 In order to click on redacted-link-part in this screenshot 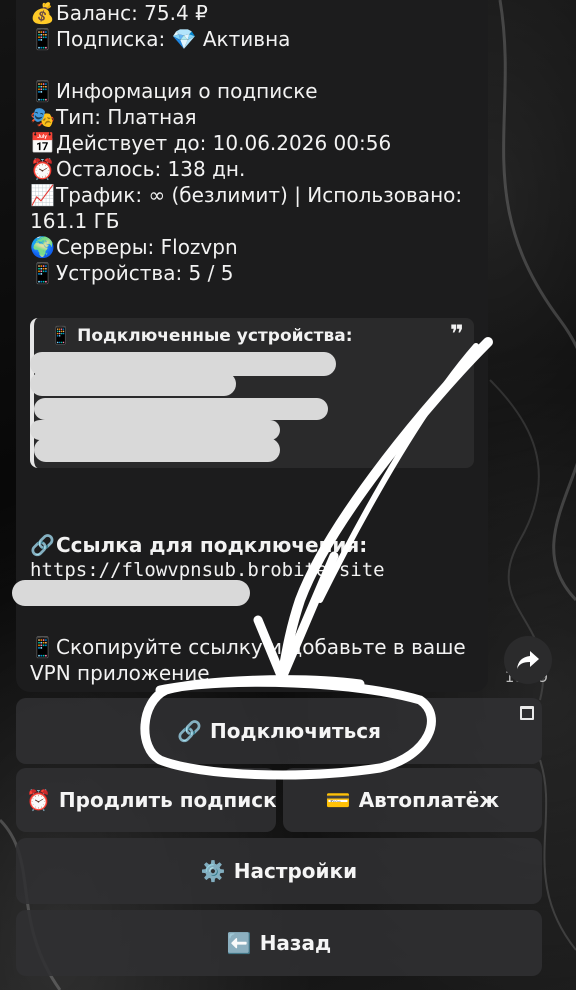, I will do `click(131, 593)`.